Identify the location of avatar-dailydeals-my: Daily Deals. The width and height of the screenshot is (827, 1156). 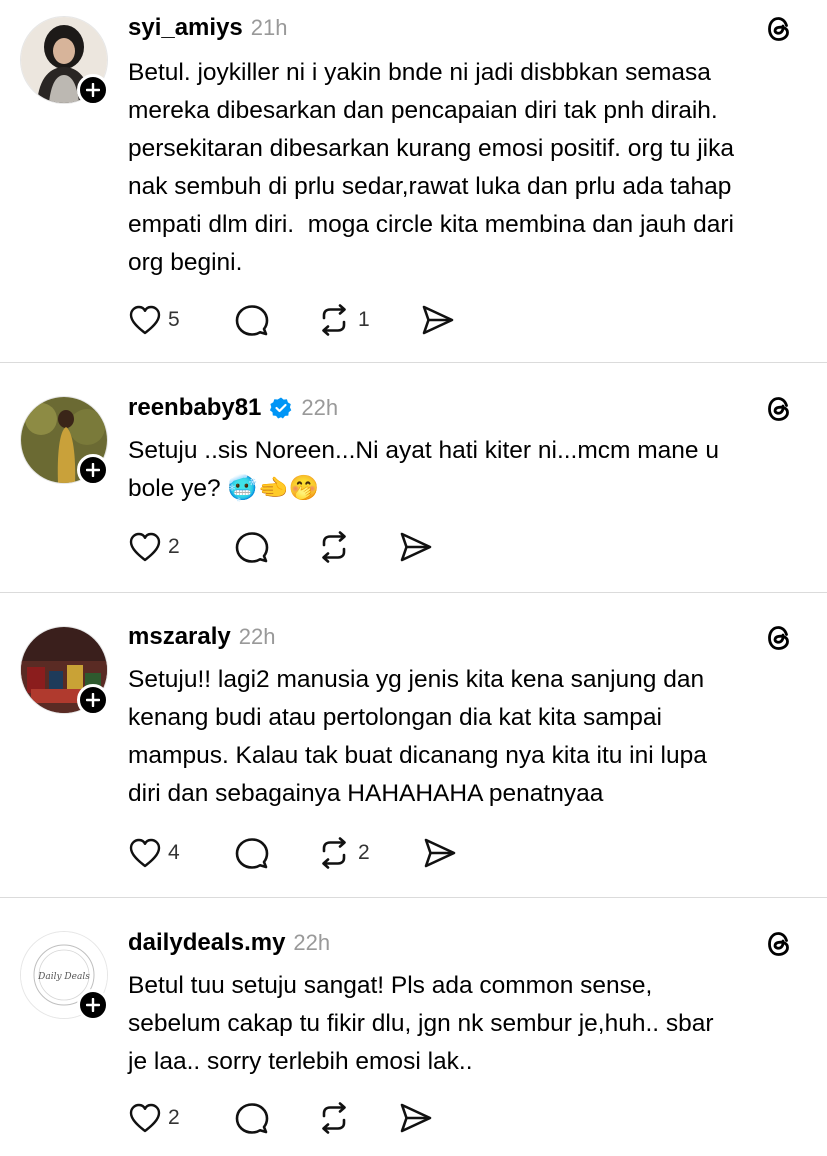
(64, 976).